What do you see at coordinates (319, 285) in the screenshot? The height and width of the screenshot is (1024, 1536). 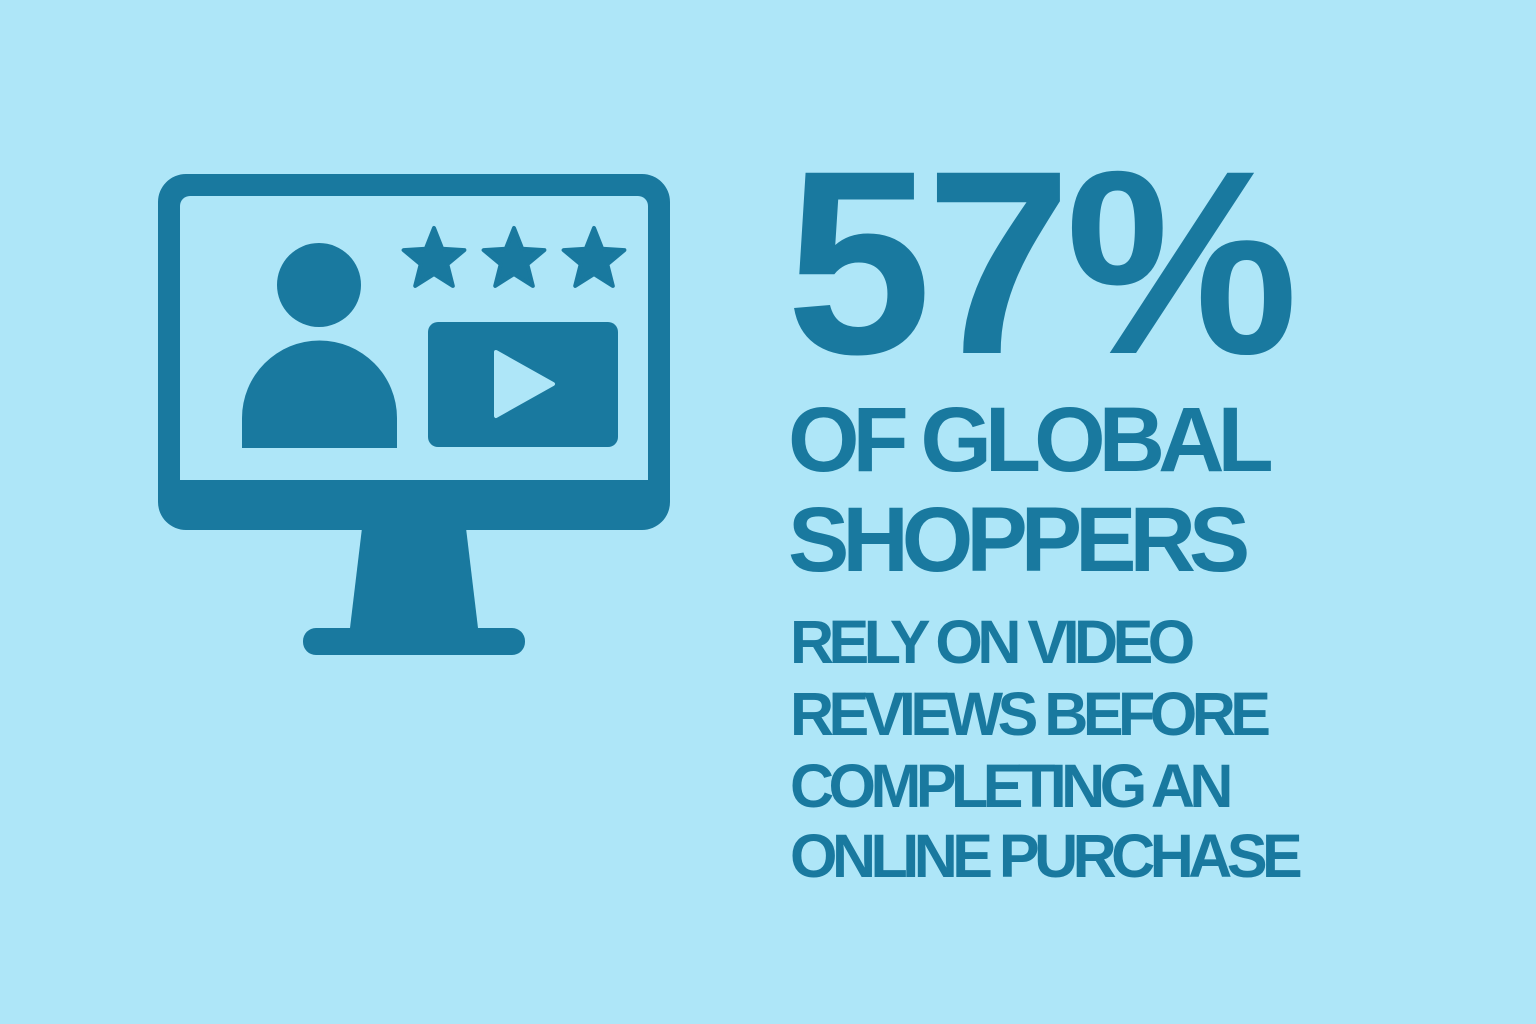 I see `user-head-icon` at bounding box center [319, 285].